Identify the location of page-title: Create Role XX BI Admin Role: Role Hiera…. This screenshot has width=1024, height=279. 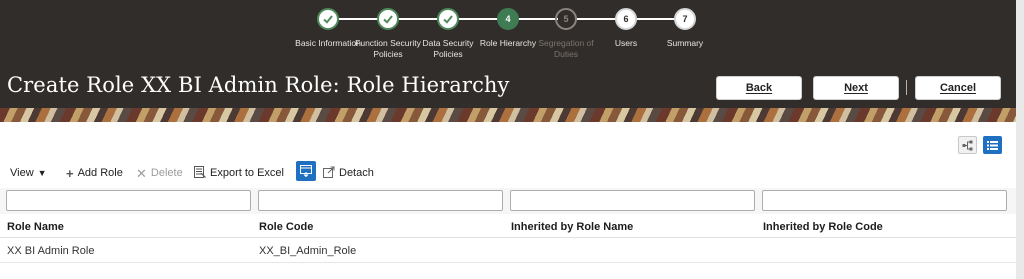
(258, 85).